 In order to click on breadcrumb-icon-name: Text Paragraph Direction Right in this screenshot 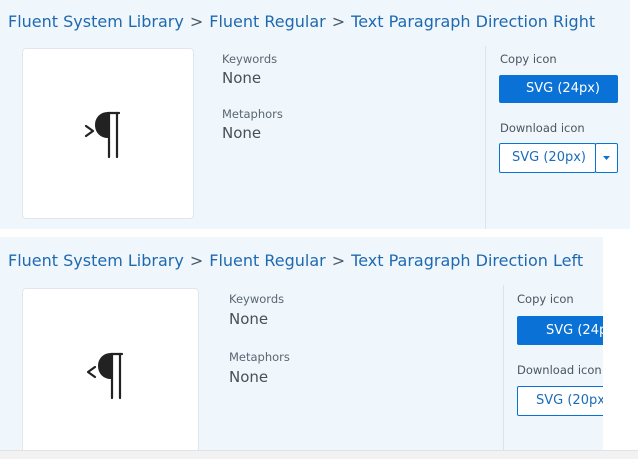, I will do `click(473, 21)`.